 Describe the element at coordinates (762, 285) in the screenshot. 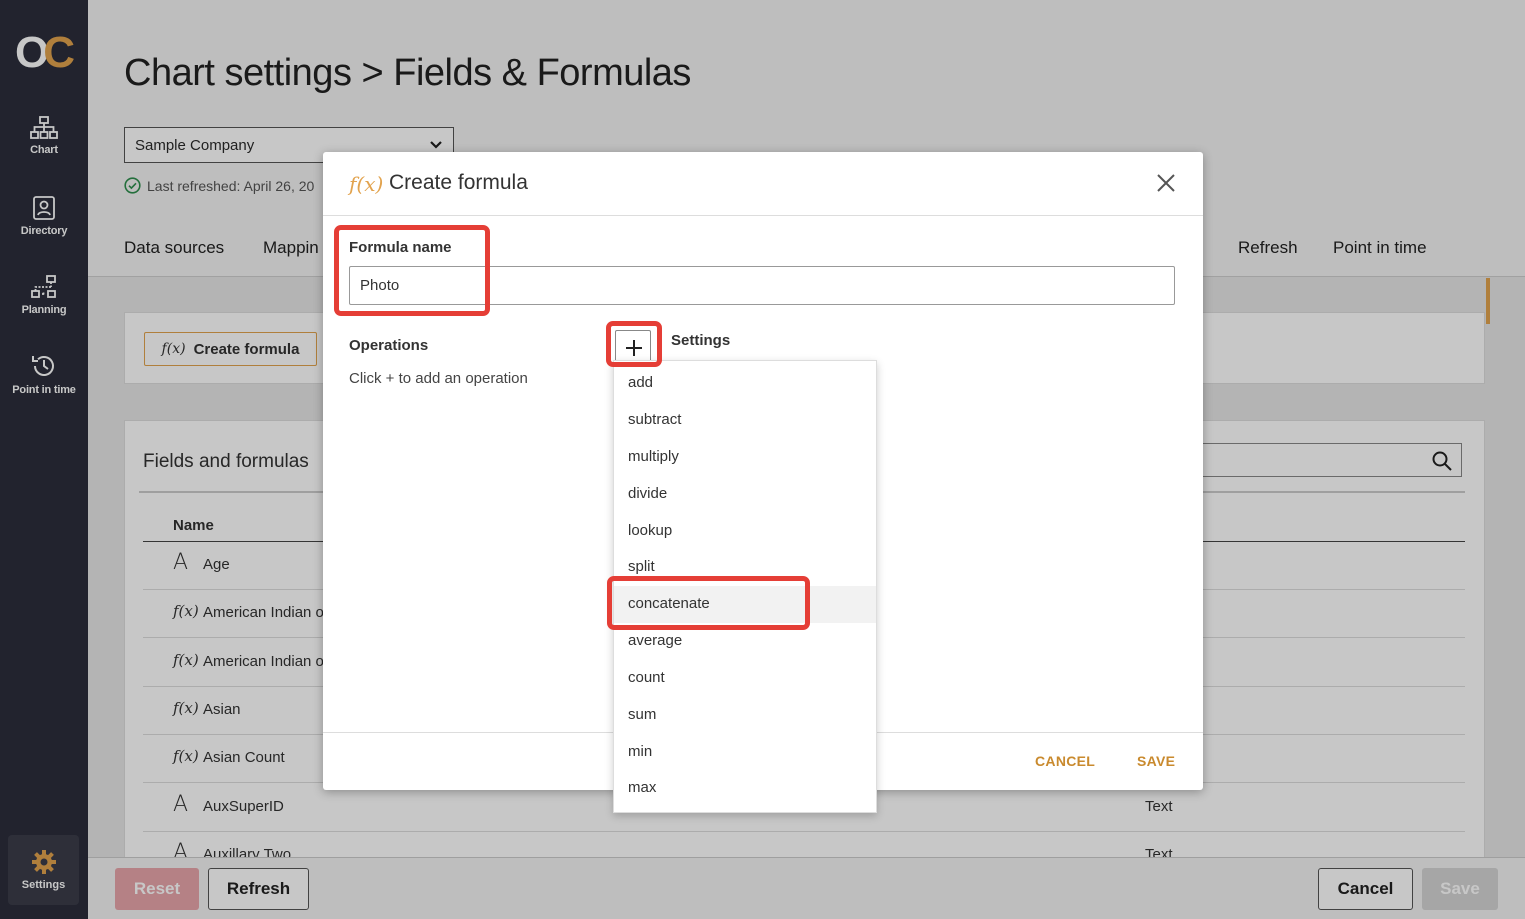

I see `formula-name-input: Photo` at that location.